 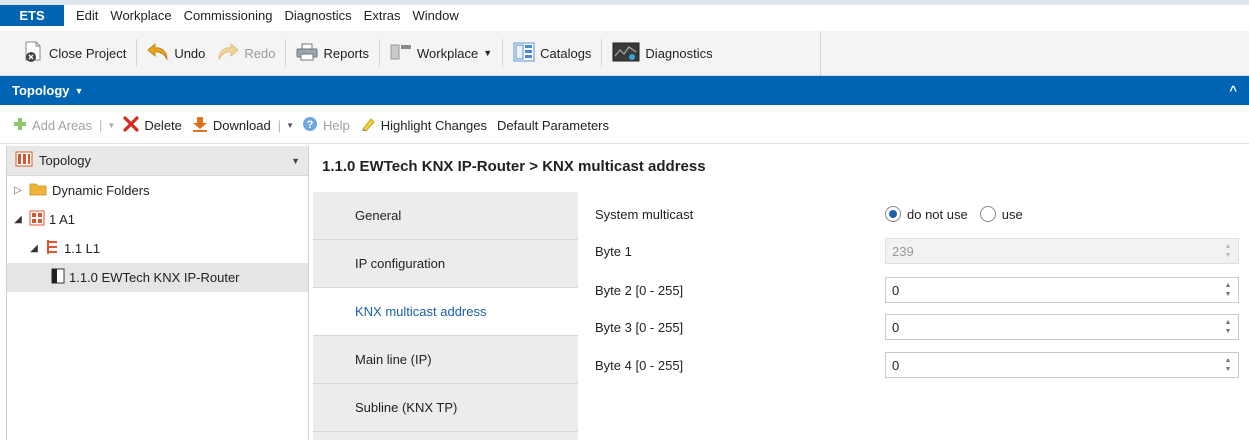 I want to click on menu-edit: Edit, so click(x=87, y=15).